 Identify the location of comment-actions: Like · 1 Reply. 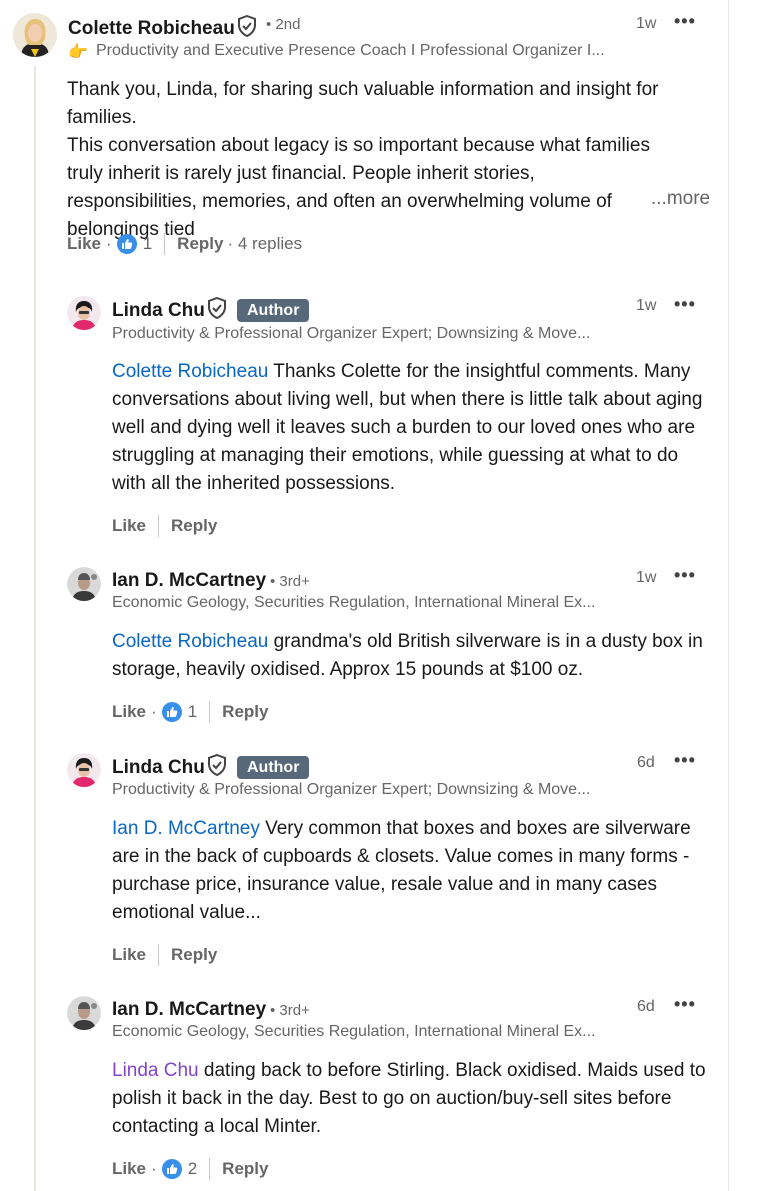
(190, 712).